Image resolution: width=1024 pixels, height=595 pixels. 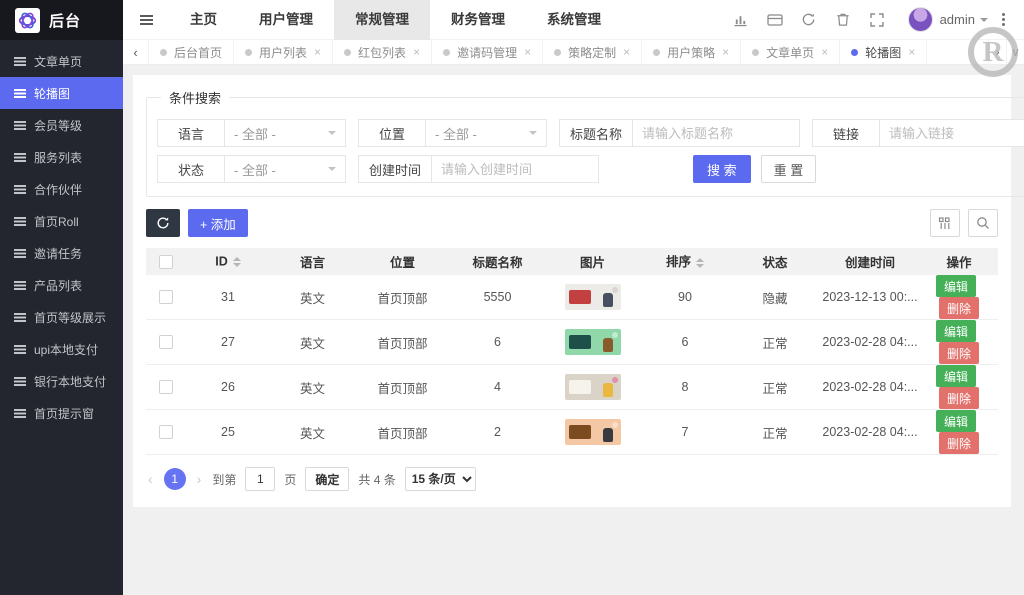 What do you see at coordinates (312, 342) in the screenshot?
I see `cell-language: 英文` at bounding box center [312, 342].